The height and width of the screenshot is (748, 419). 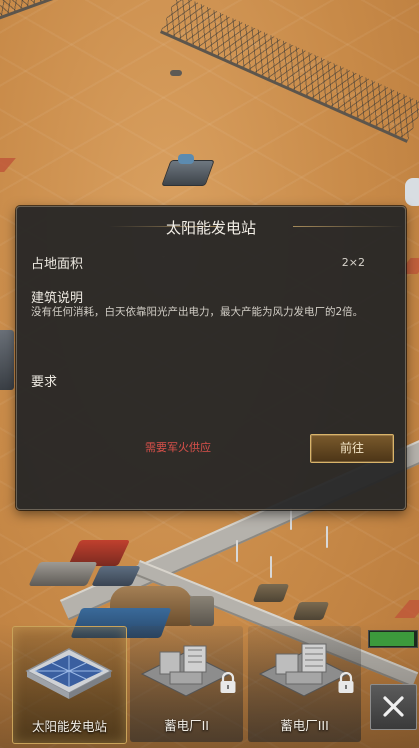 I want to click on rock, so click(x=176, y=73).